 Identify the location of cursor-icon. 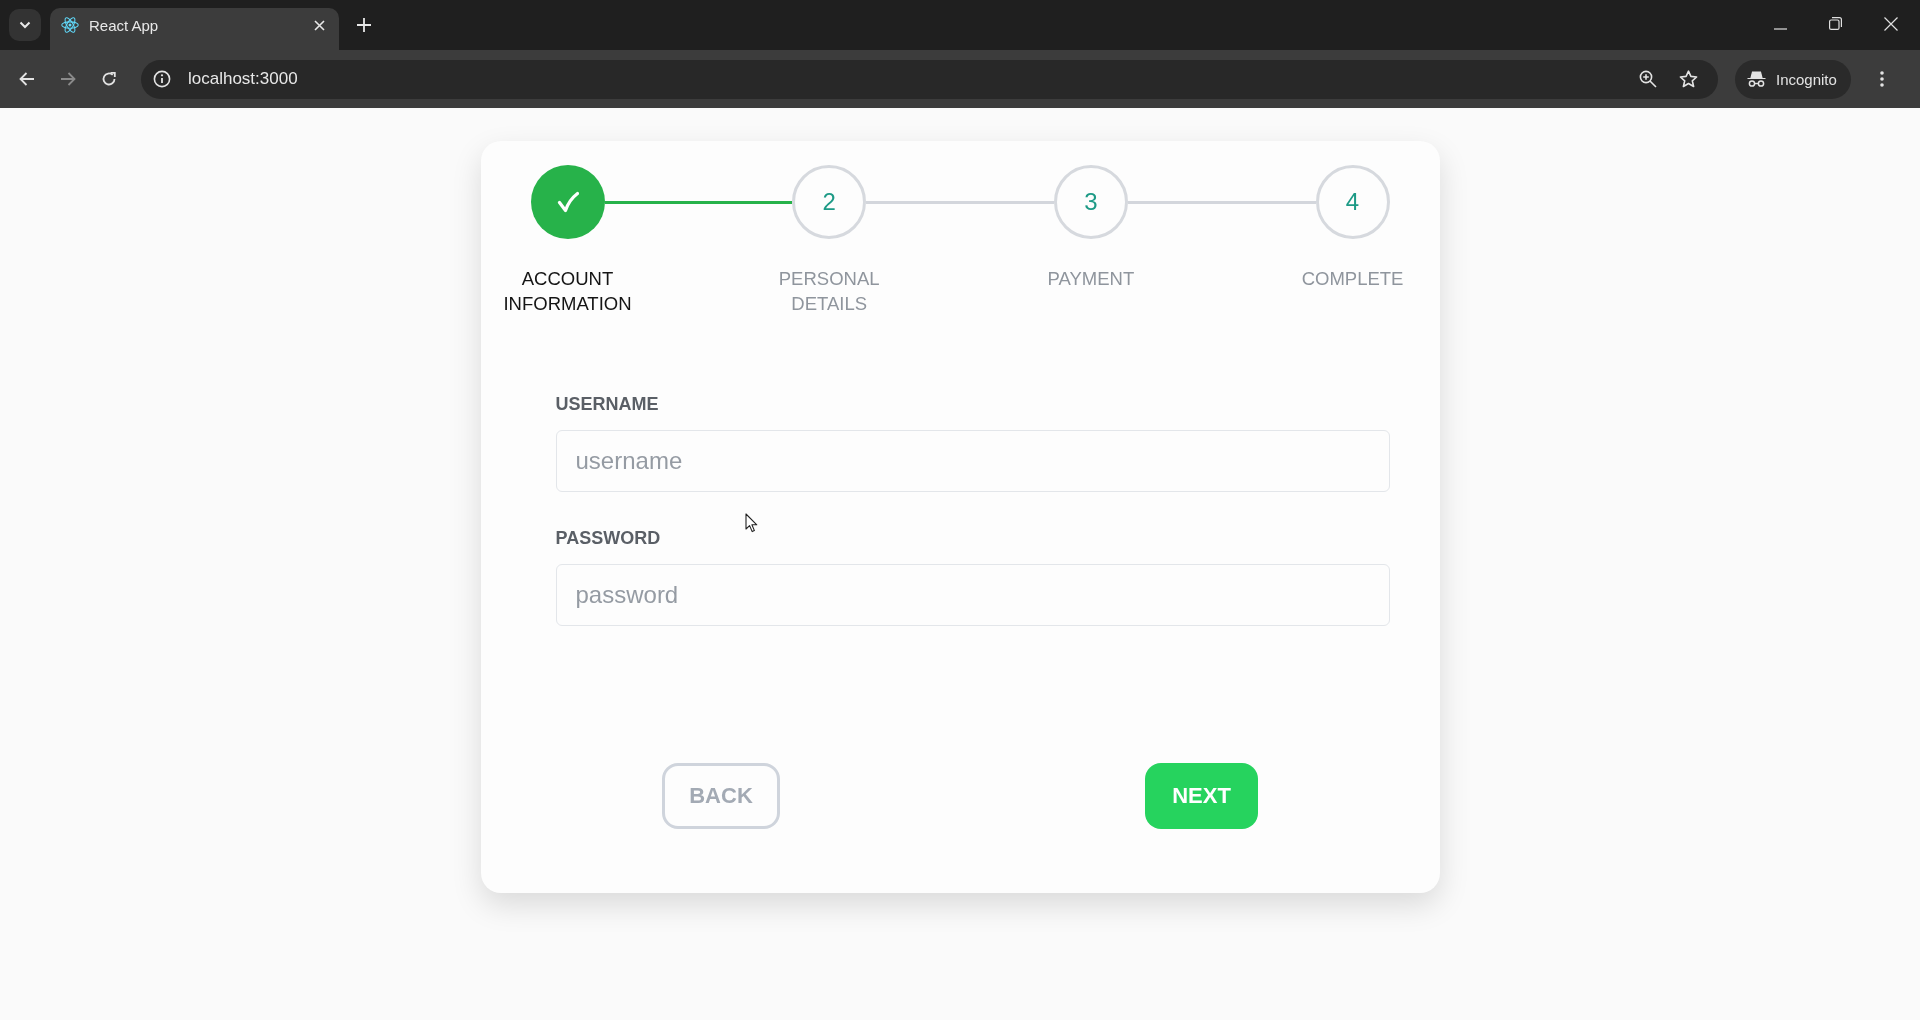
(751, 523).